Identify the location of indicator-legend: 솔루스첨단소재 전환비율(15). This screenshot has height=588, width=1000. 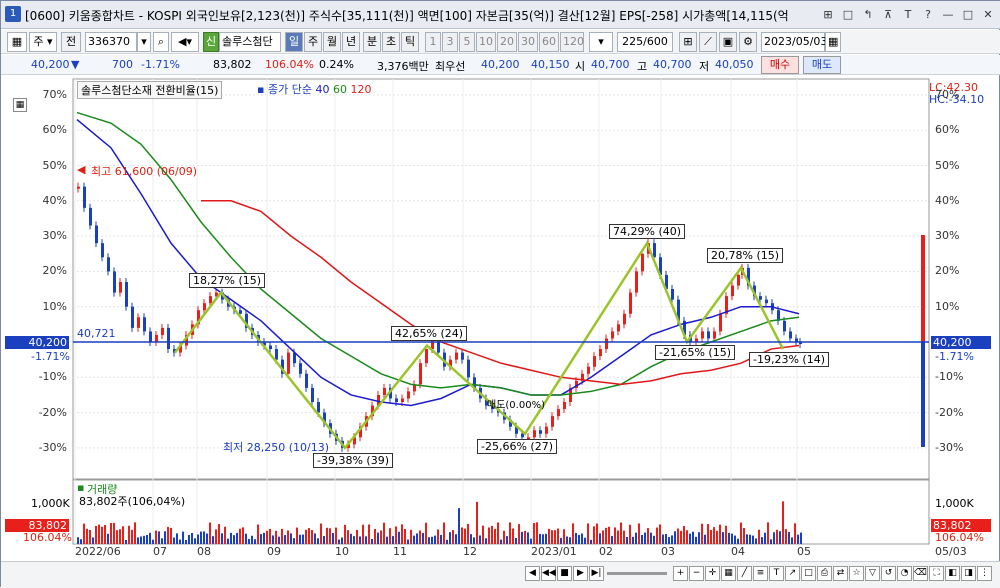
(150, 90).